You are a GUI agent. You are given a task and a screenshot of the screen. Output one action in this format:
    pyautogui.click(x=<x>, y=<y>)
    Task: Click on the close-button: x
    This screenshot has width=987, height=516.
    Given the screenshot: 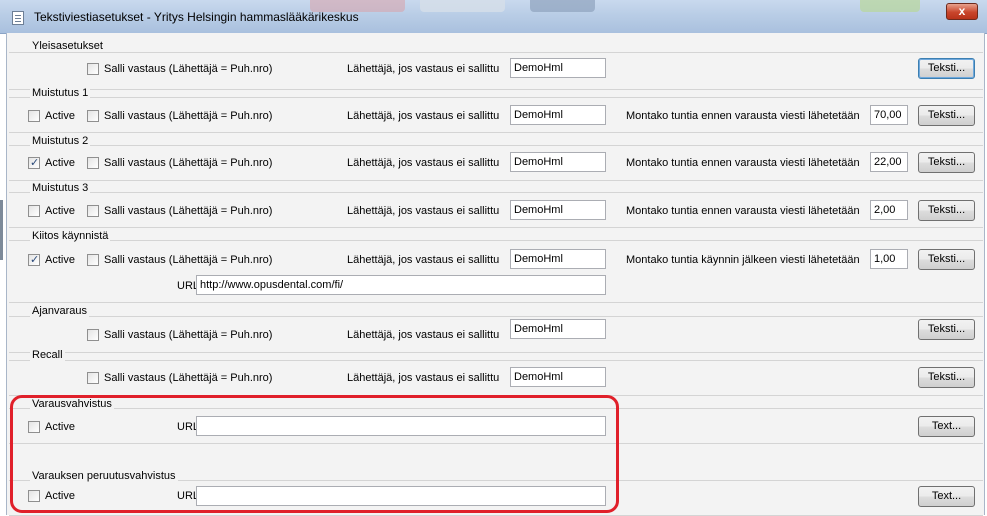 What is the action you would take?
    pyautogui.click(x=962, y=11)
    